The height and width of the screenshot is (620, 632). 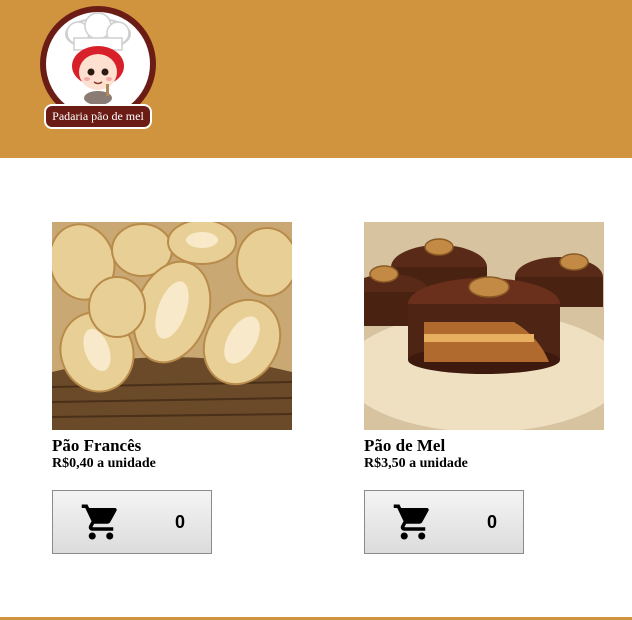 I want to click on product-name: Pão de Mel, so click(x=405, y=445).